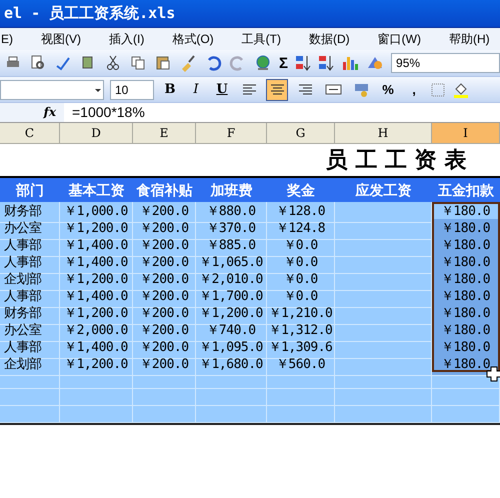 This screenshot has height=498, width=500. Describe the element at coordinates (231, 246) in the screenshot. I see `table-cell: ￥885.0` at that location.